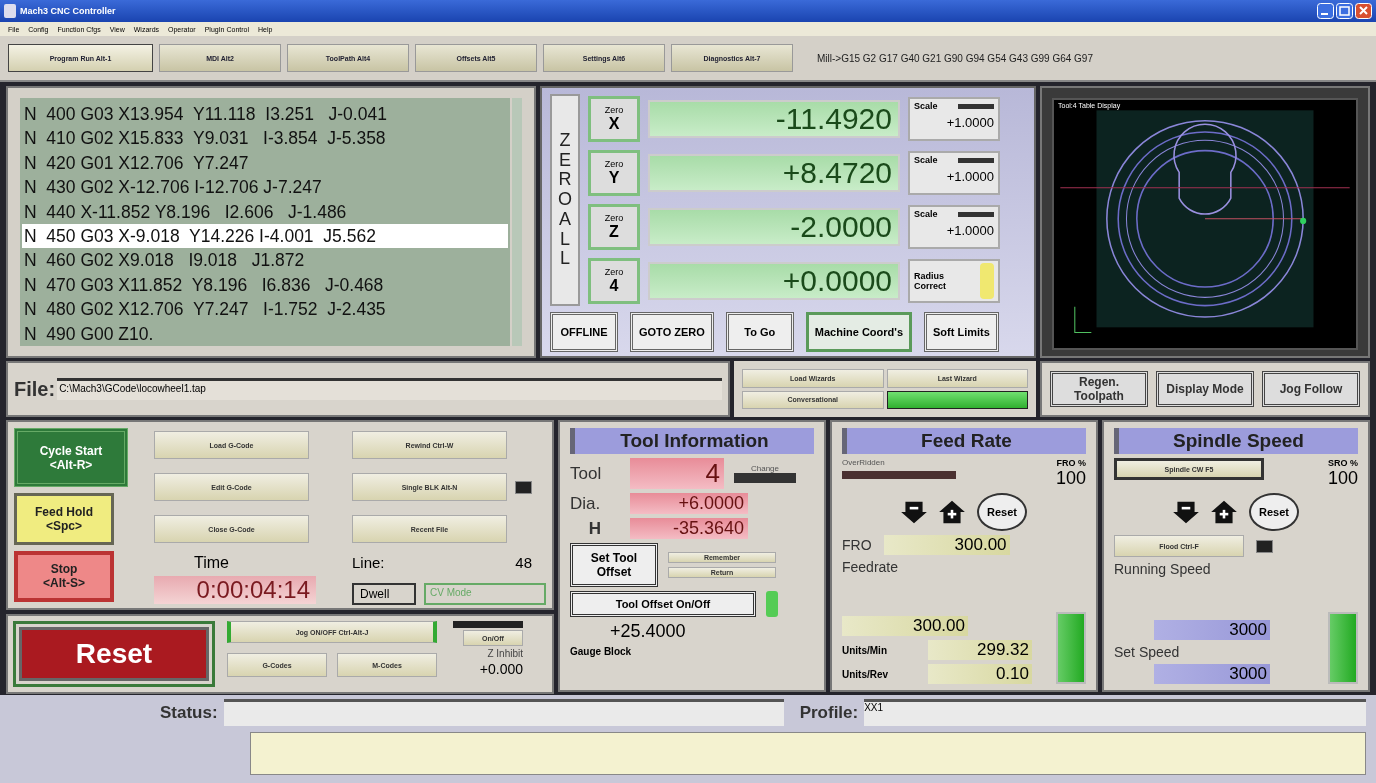  Describe the element at coordinates (265, 309) in the screenshot. I see `gcode-line: N 480 G02 X12.706 Y7.247 I-1.752 J-2.435` at that location.